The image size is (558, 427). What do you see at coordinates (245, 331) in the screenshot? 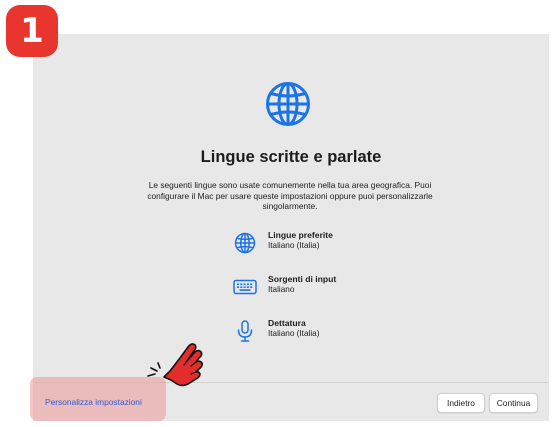
I see `microphone-icon` at bounding box center [245, 331].